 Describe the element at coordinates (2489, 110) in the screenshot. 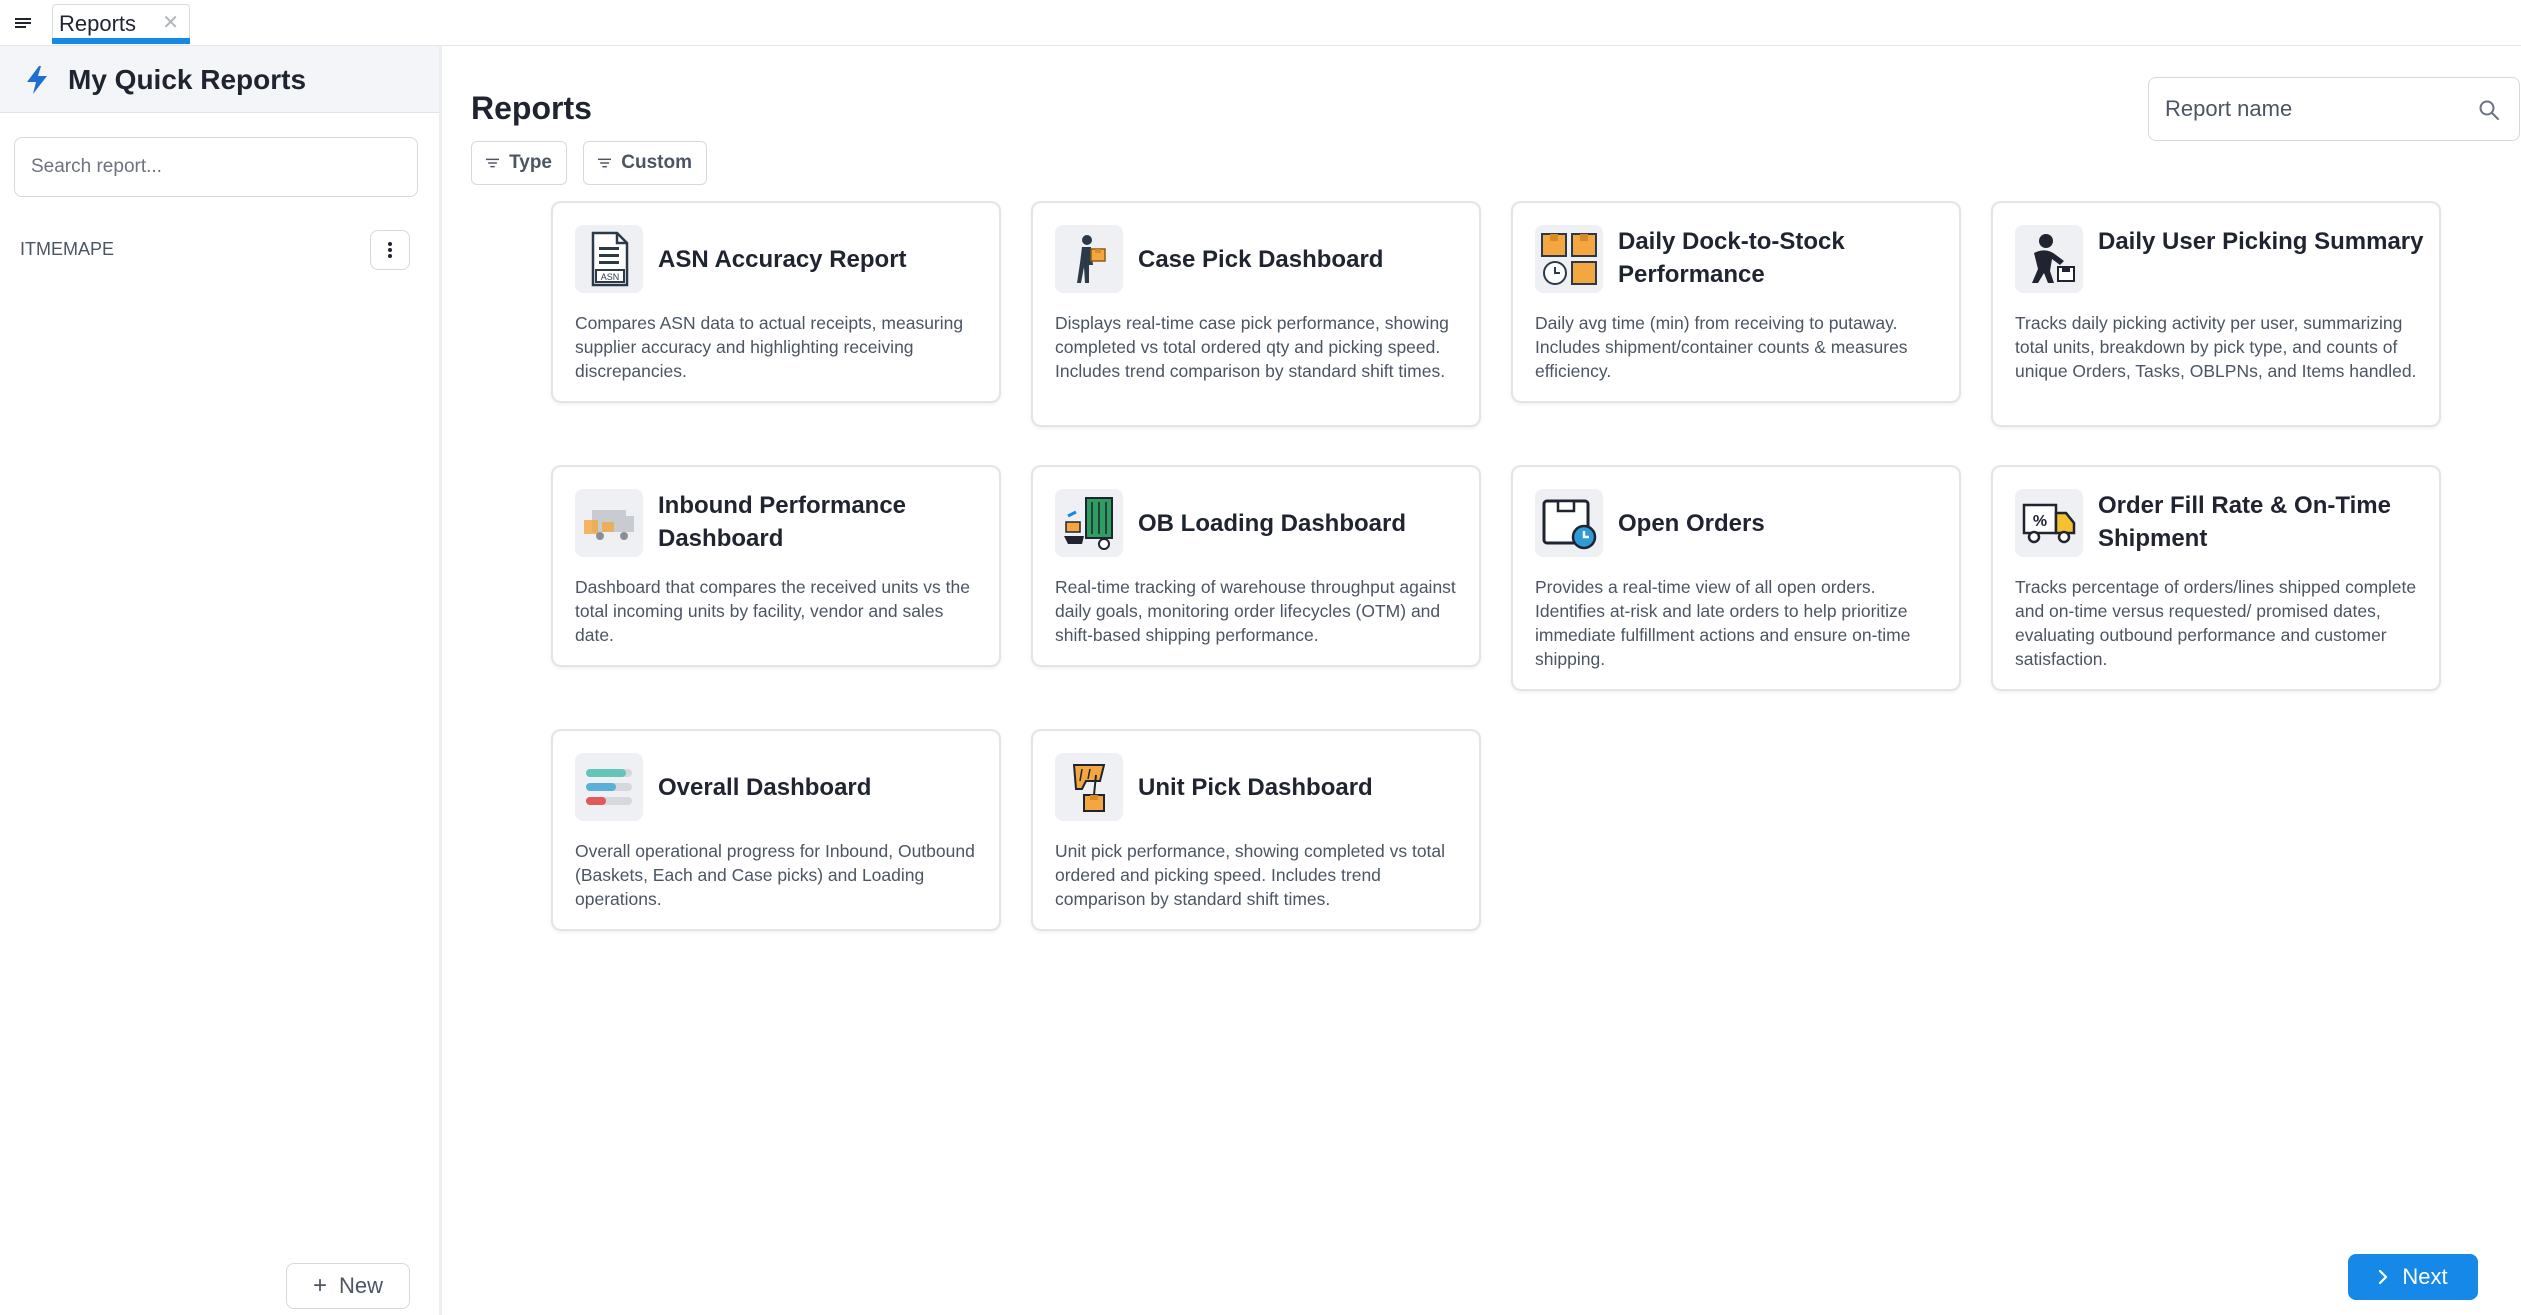

I see `search-icon` at that location.